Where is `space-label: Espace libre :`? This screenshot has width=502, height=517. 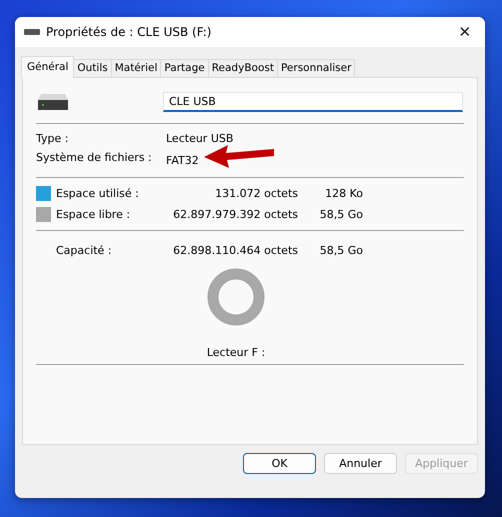 space-label: Espace libre : is located at coordinates (94, 214).